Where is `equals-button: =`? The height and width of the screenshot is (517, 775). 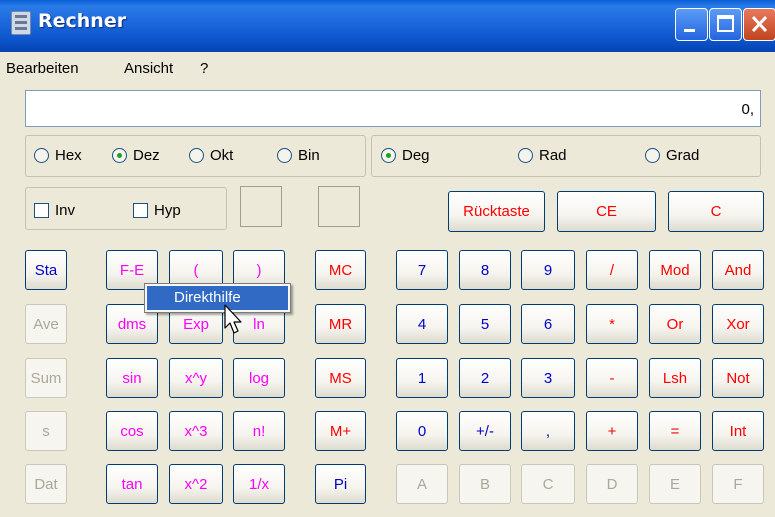
equals-button: = is located at coordinates (675, 431).